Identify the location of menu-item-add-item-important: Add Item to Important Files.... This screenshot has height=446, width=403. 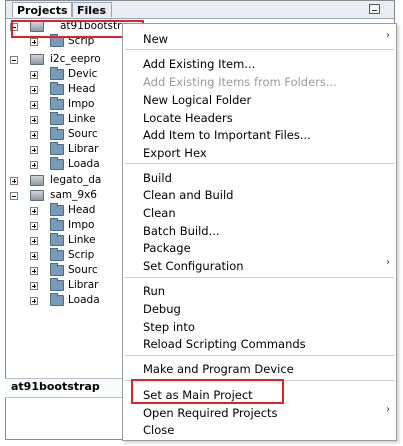
(227, 135).